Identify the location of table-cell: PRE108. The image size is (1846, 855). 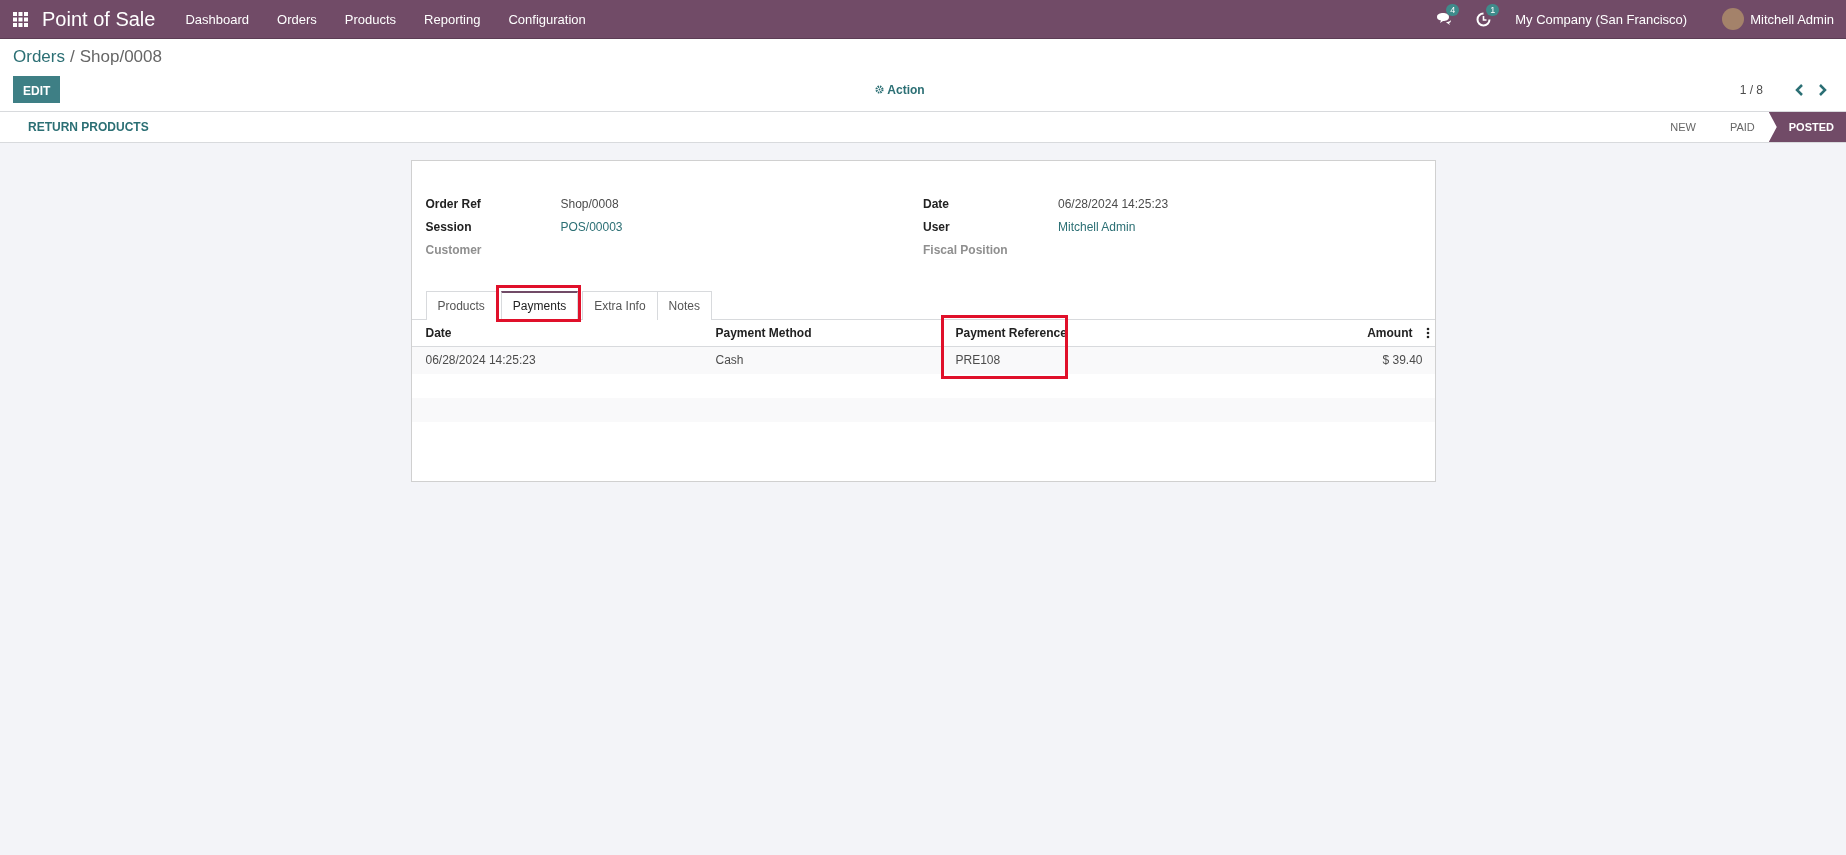
(1131, 360).